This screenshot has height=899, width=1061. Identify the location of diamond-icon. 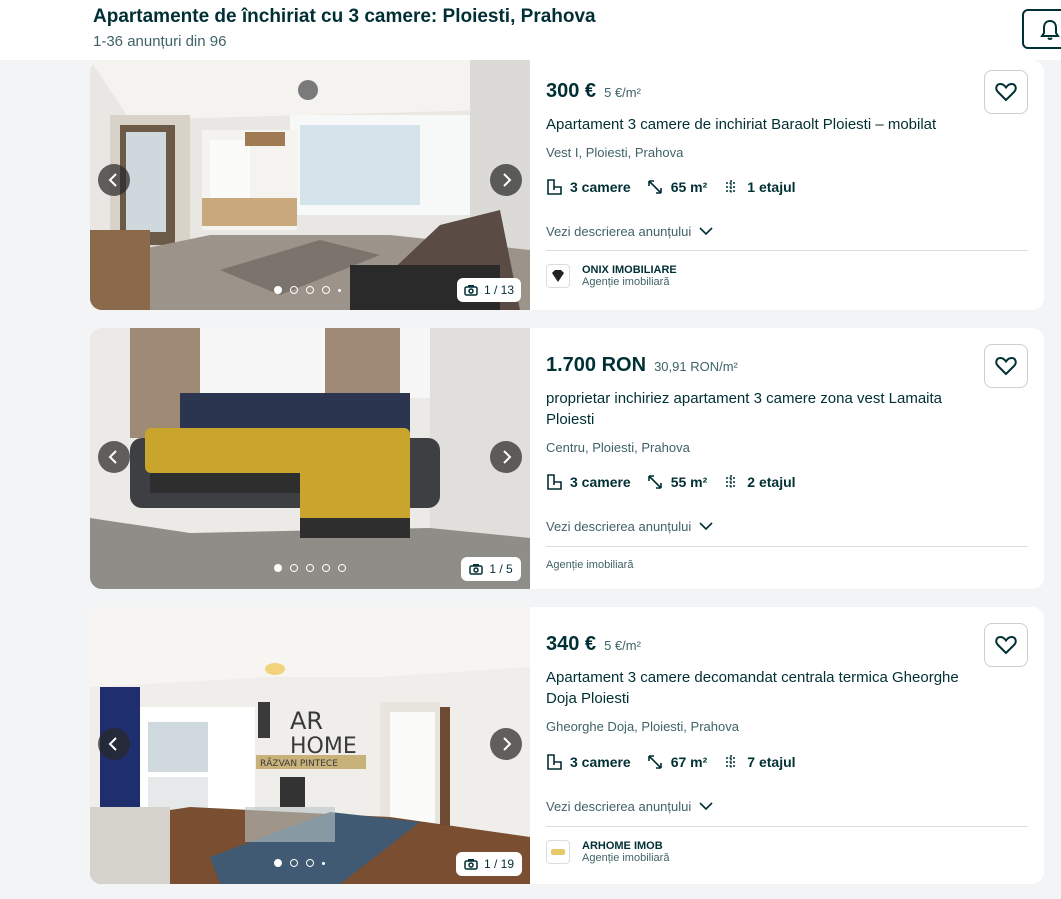
(558, 276).